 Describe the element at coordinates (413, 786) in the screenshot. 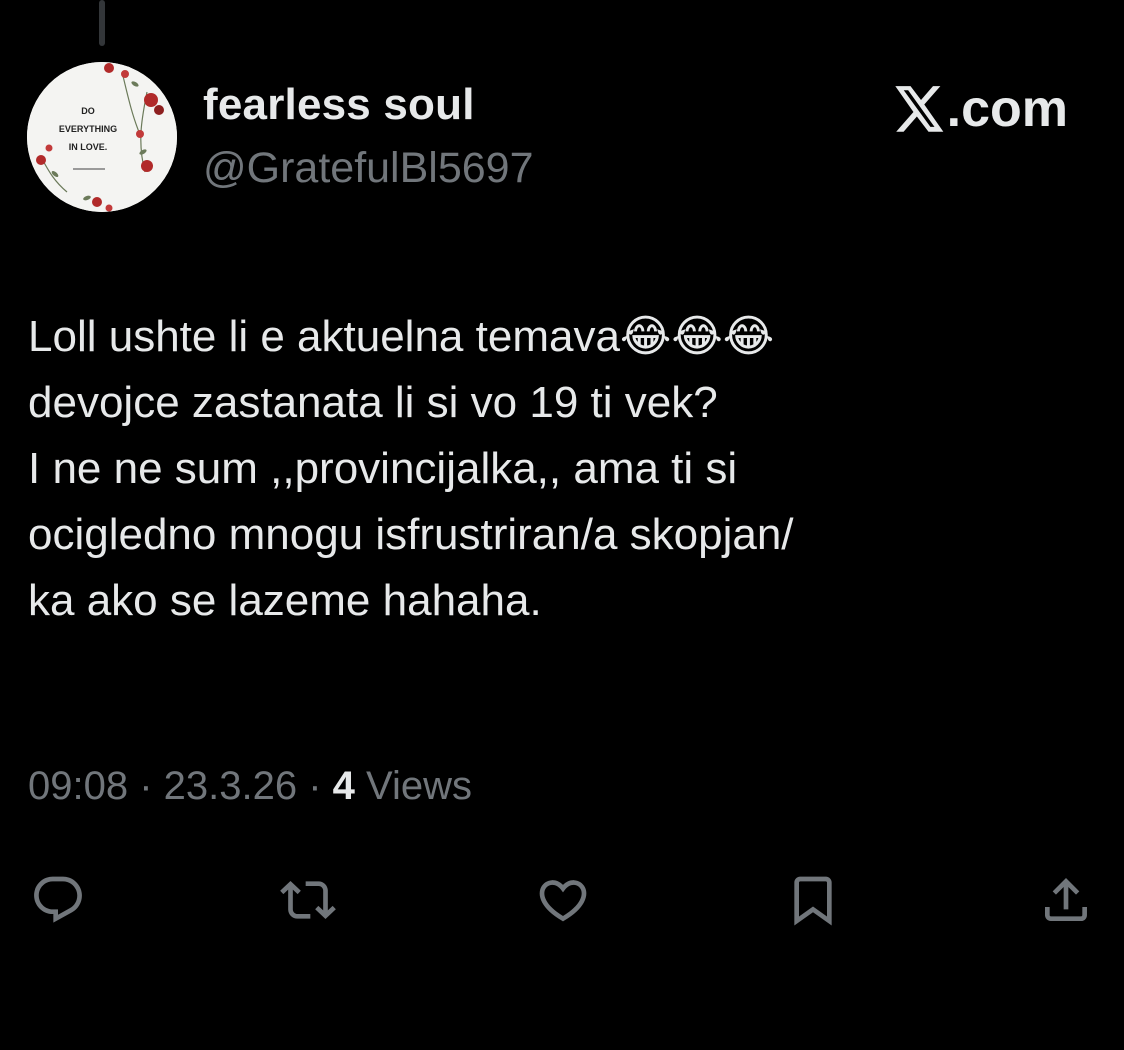

I see `views-label: Views` at that location.